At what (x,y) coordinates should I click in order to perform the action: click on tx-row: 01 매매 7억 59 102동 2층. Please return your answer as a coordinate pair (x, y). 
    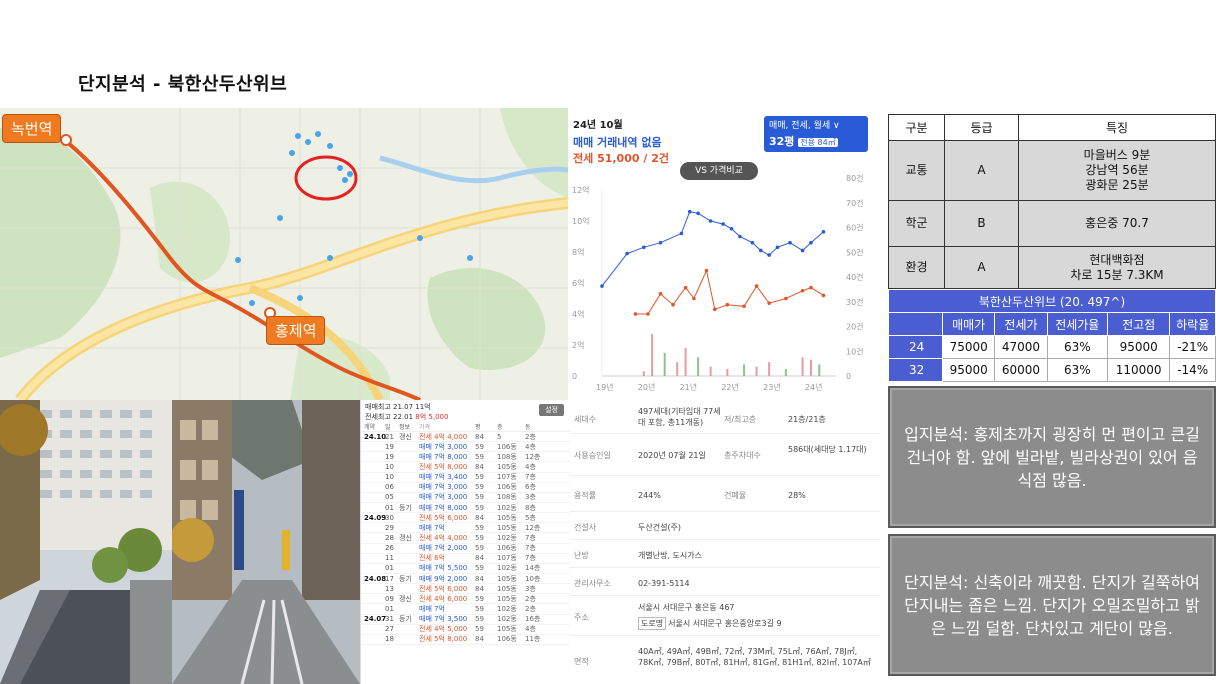
    Looking at the image, I should click on (465, 609).